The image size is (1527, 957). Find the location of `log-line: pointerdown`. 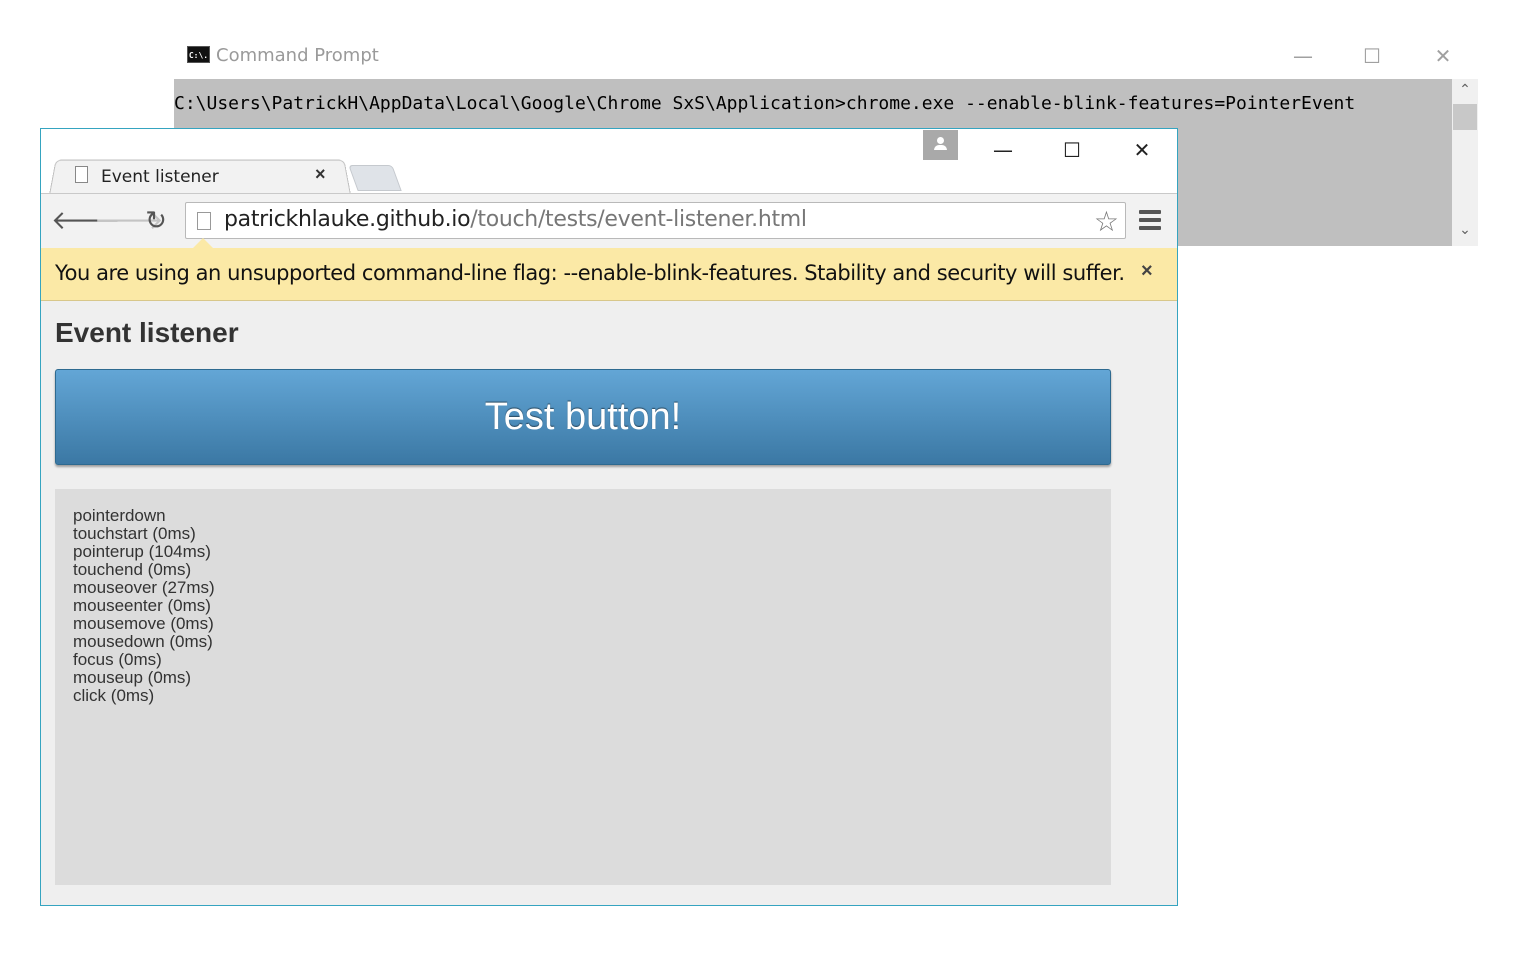

log-line: pointerdown is located at coordinates (119, 515).